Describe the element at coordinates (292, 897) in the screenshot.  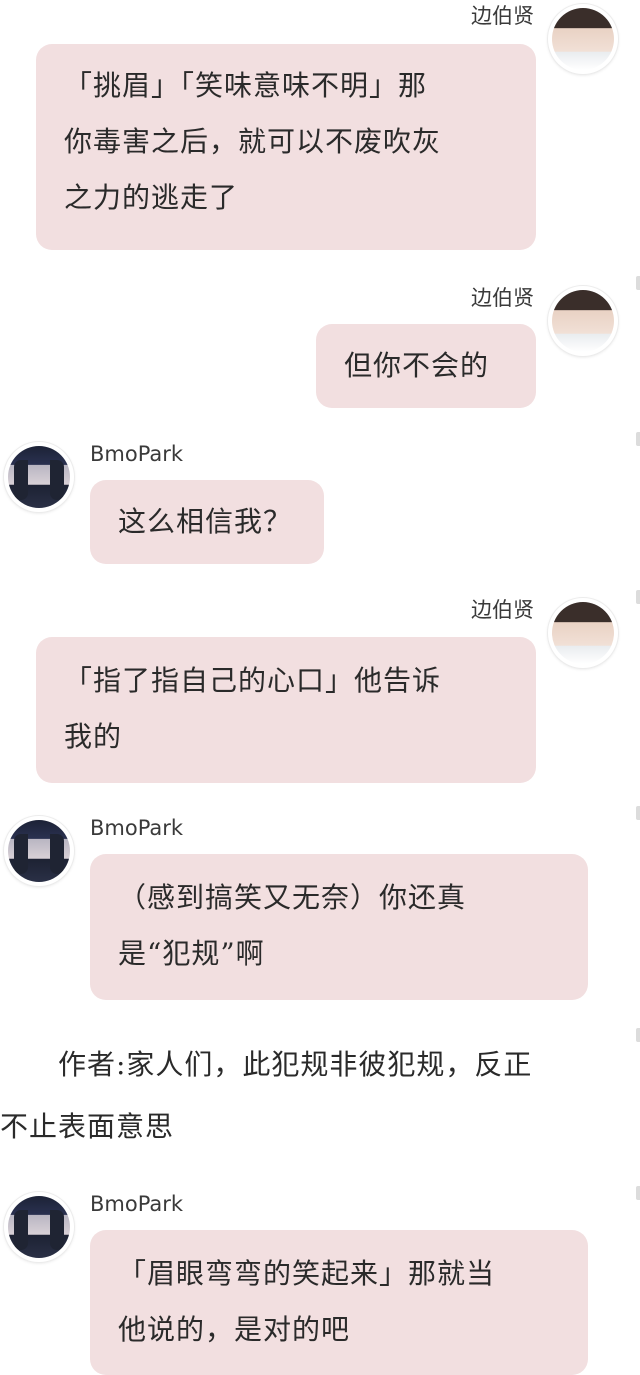
I see `message-line: （感到搞笑又无奈）你还真` at that location.